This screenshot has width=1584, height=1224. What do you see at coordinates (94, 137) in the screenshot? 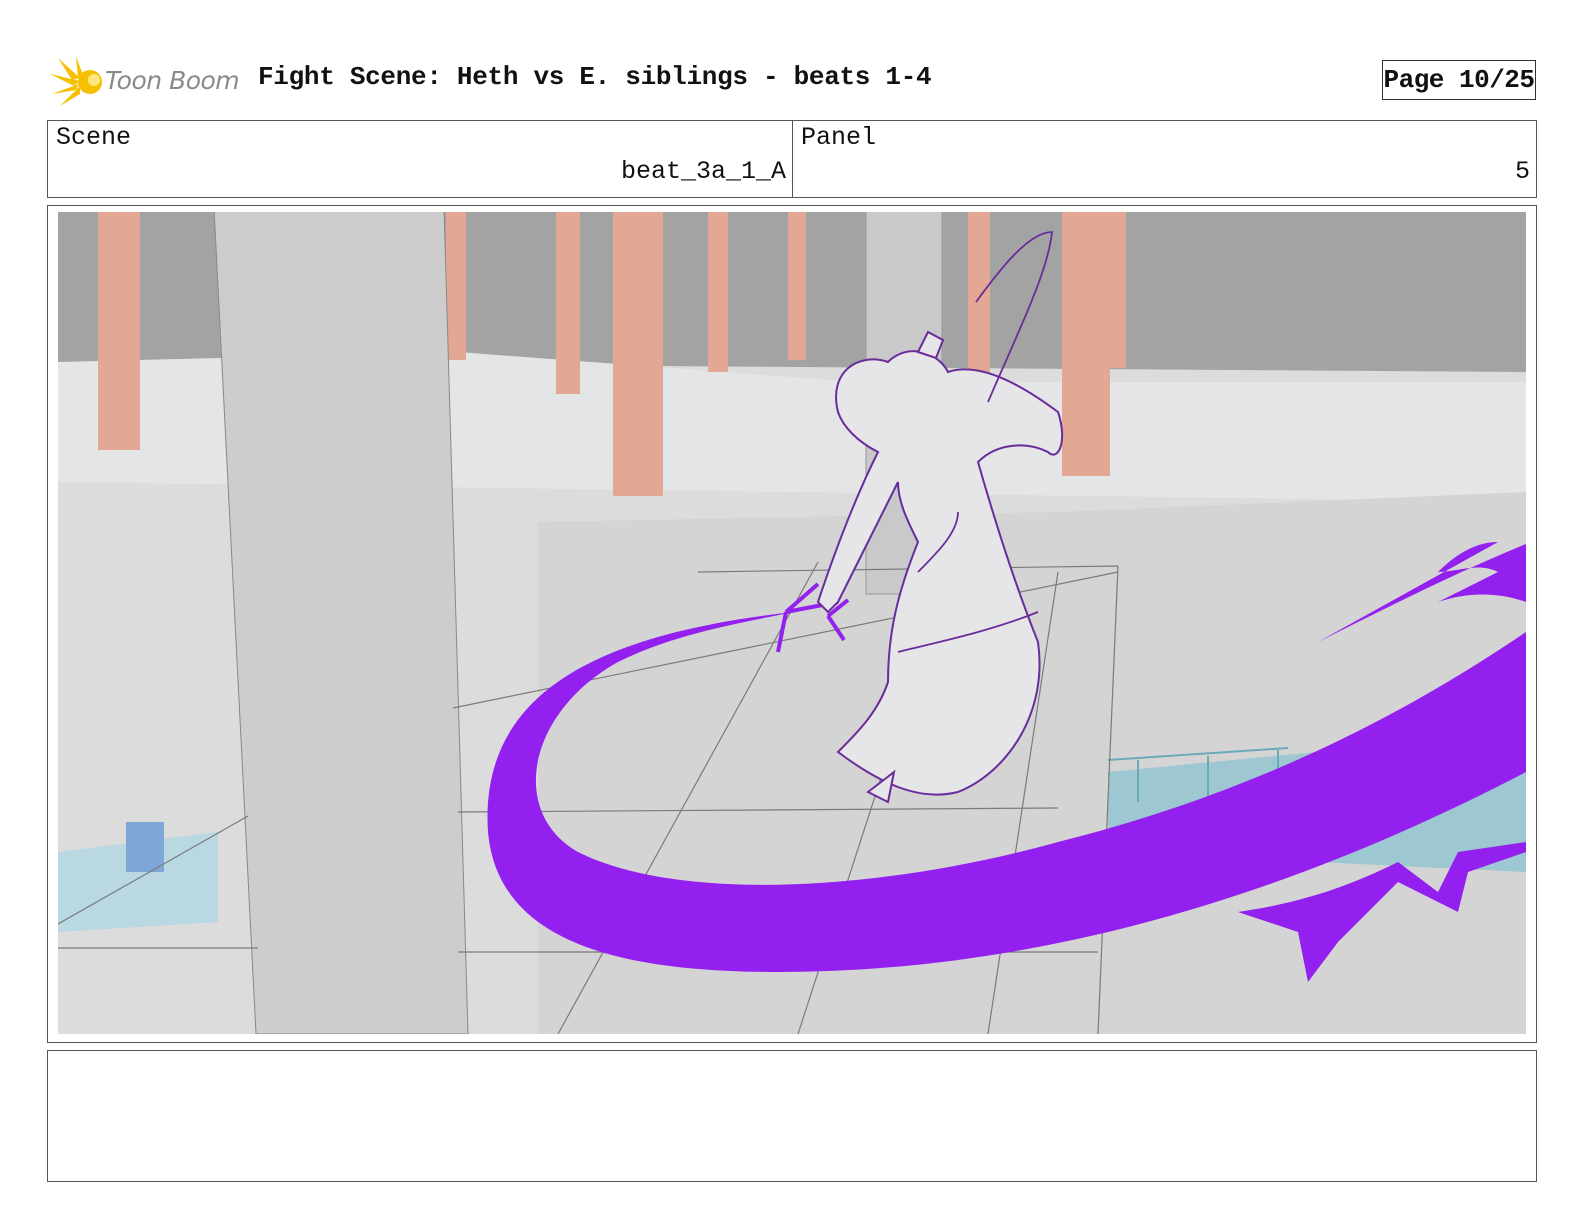
I see `scene-label: Scene` at bounding box center [94, 137].